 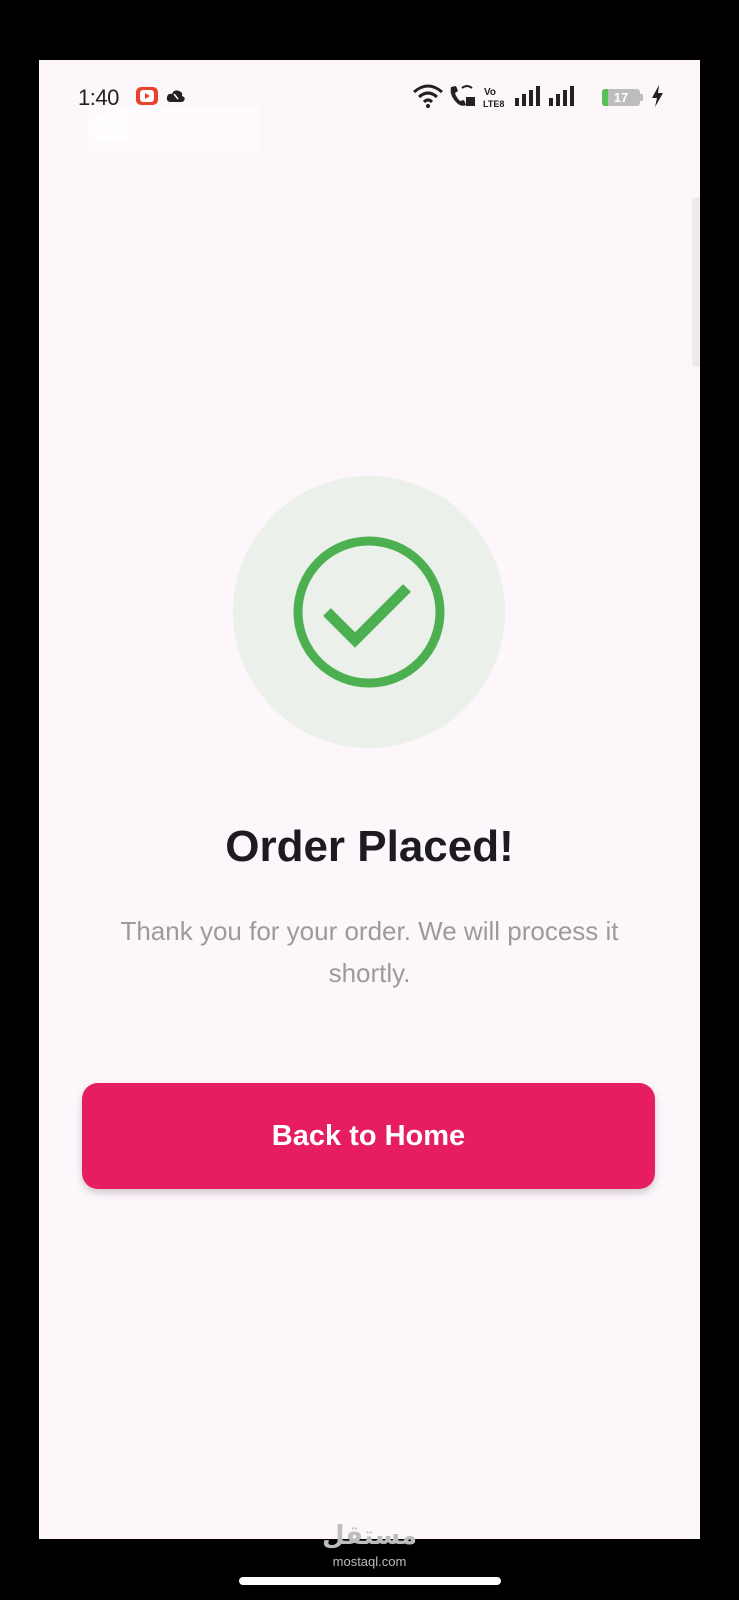 I want to click on capcut-icon, so click(x=111, y=129).